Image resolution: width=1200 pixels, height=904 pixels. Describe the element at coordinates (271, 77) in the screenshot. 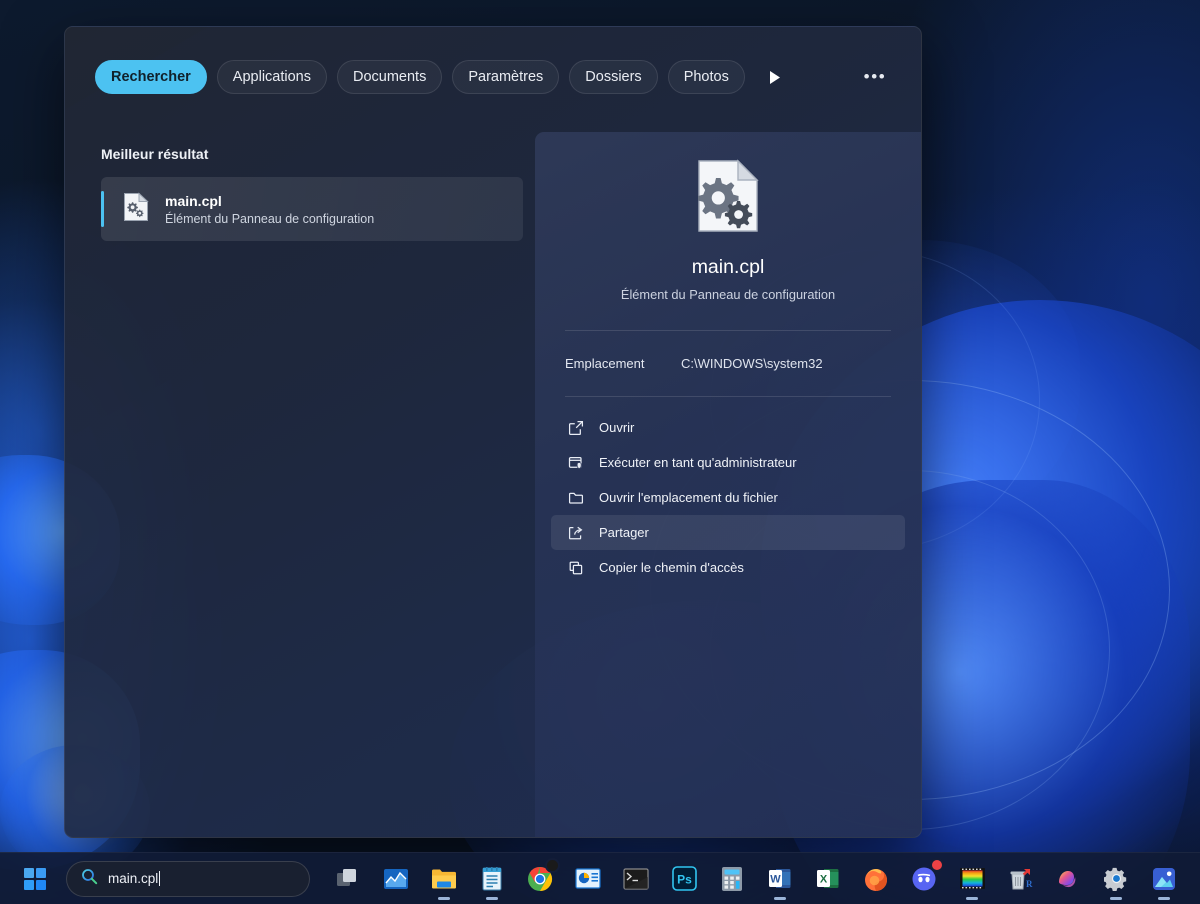

I see `tab-applications: Applications` at that location.